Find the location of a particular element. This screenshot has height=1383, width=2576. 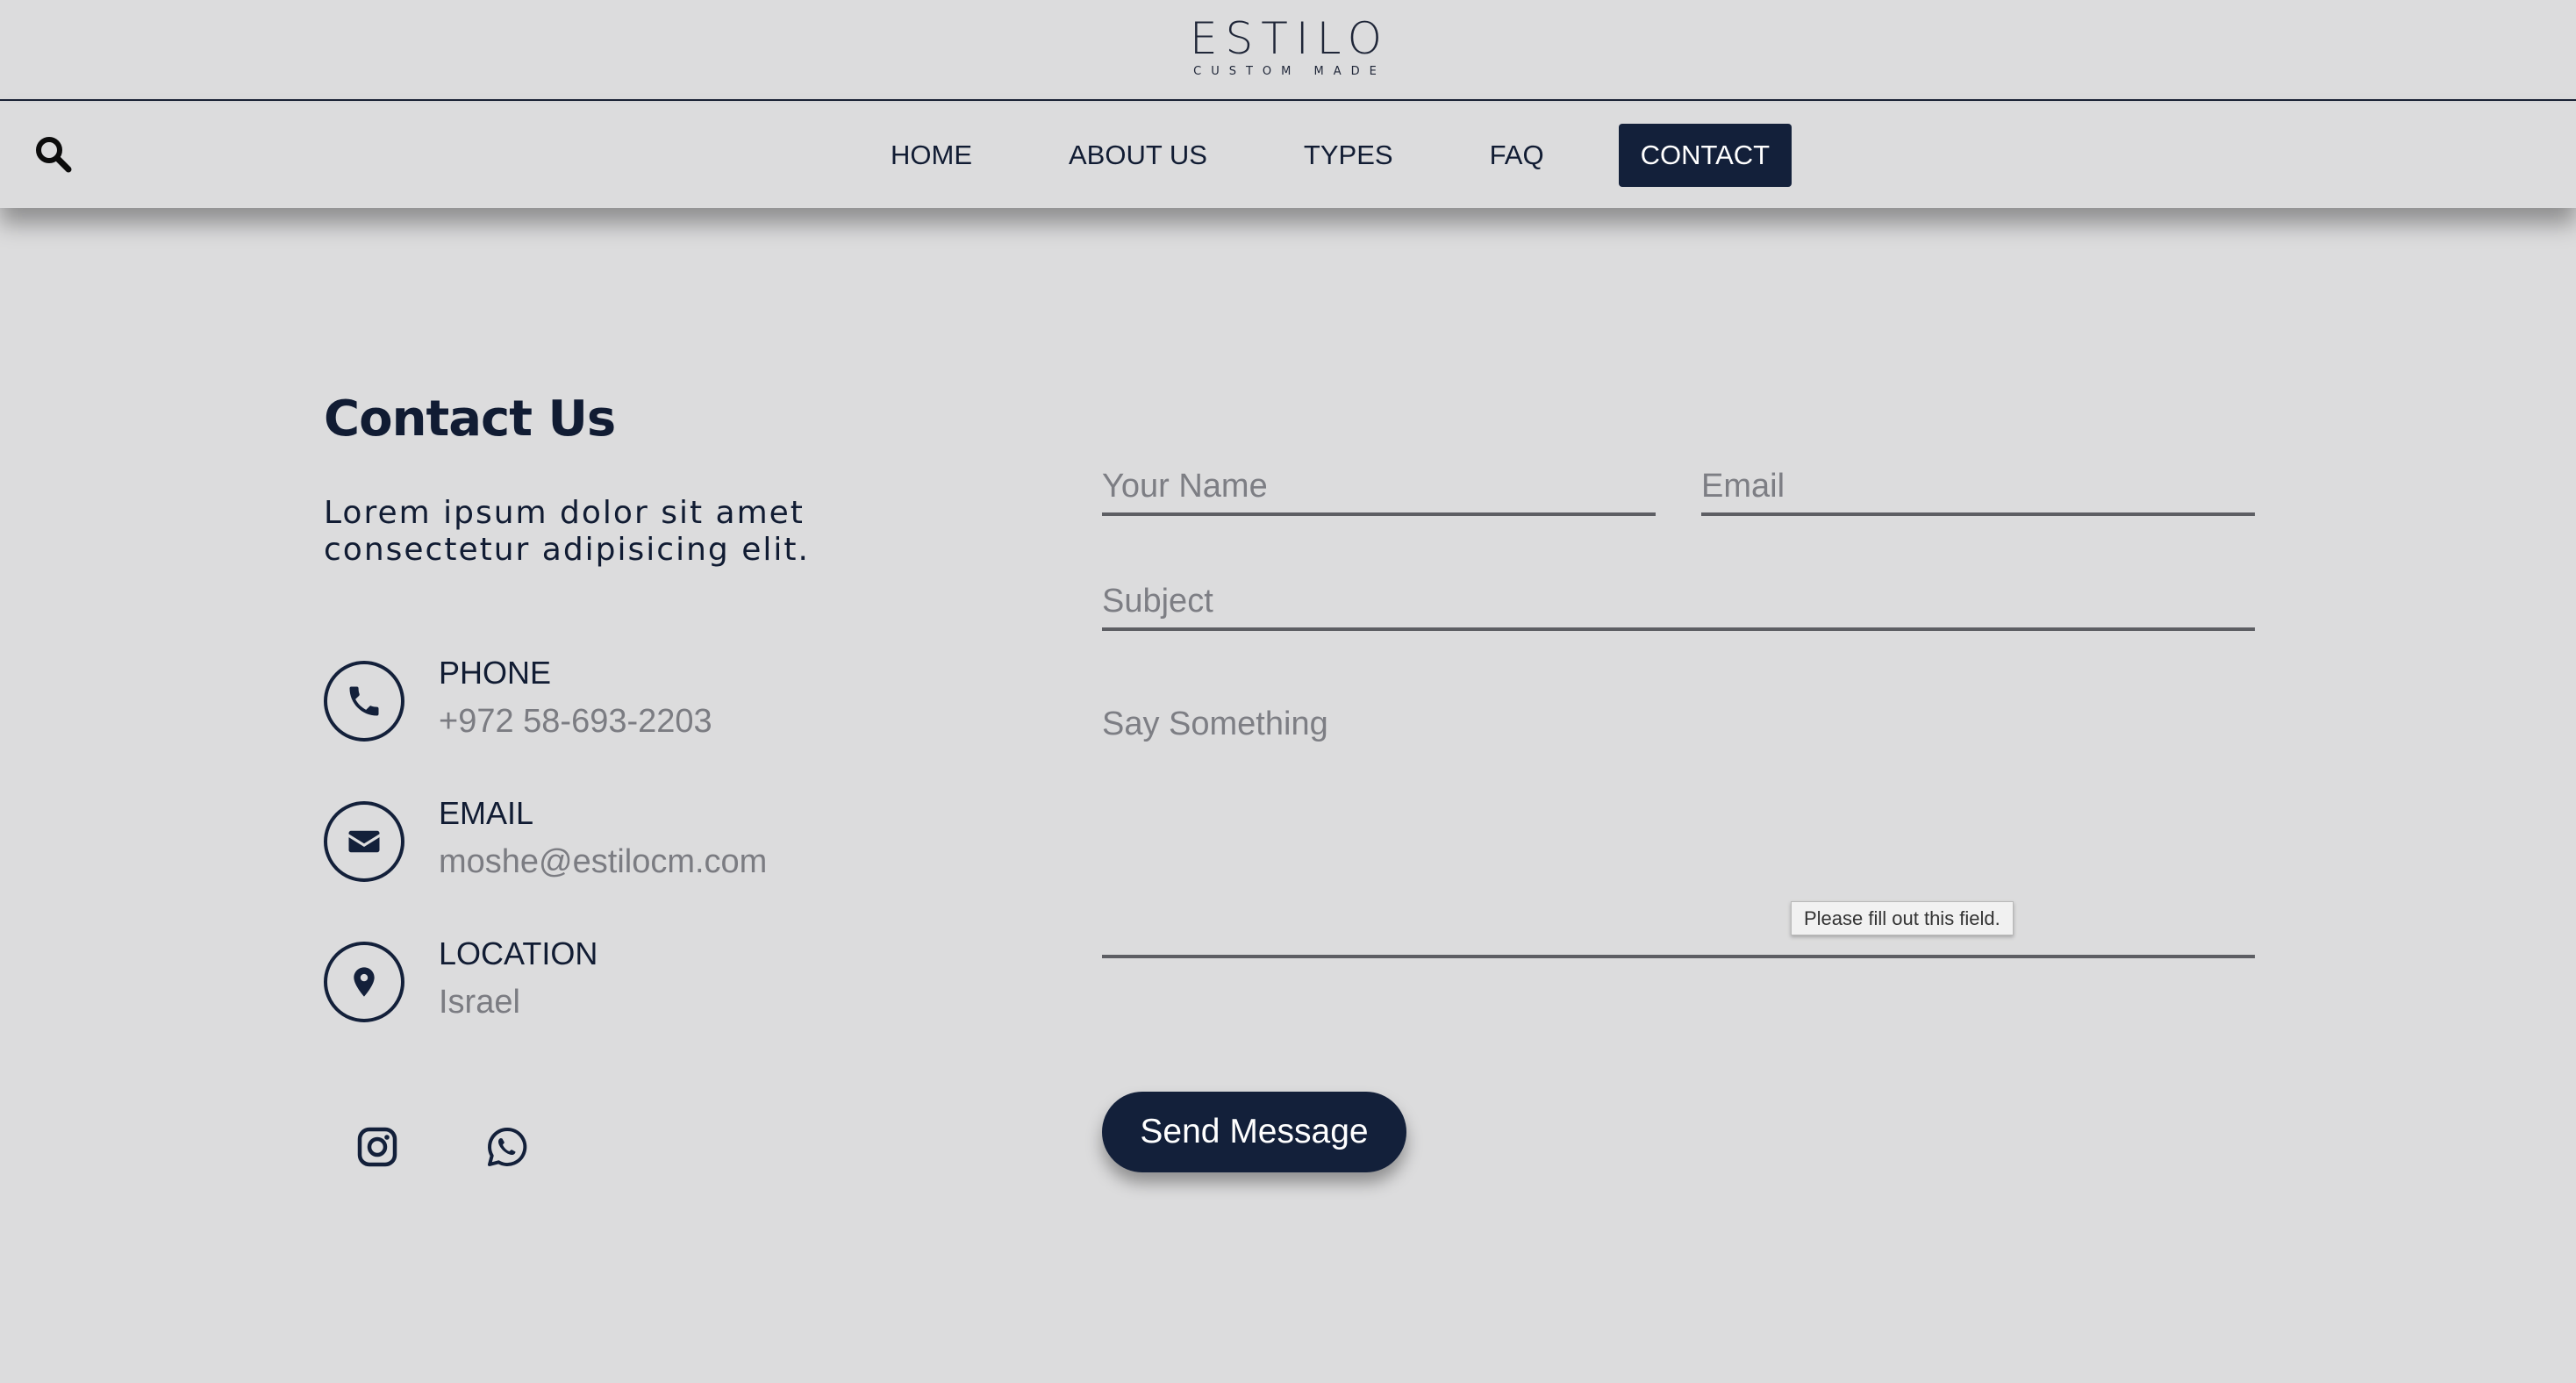

email-input is located at coordinates (1978, 488).